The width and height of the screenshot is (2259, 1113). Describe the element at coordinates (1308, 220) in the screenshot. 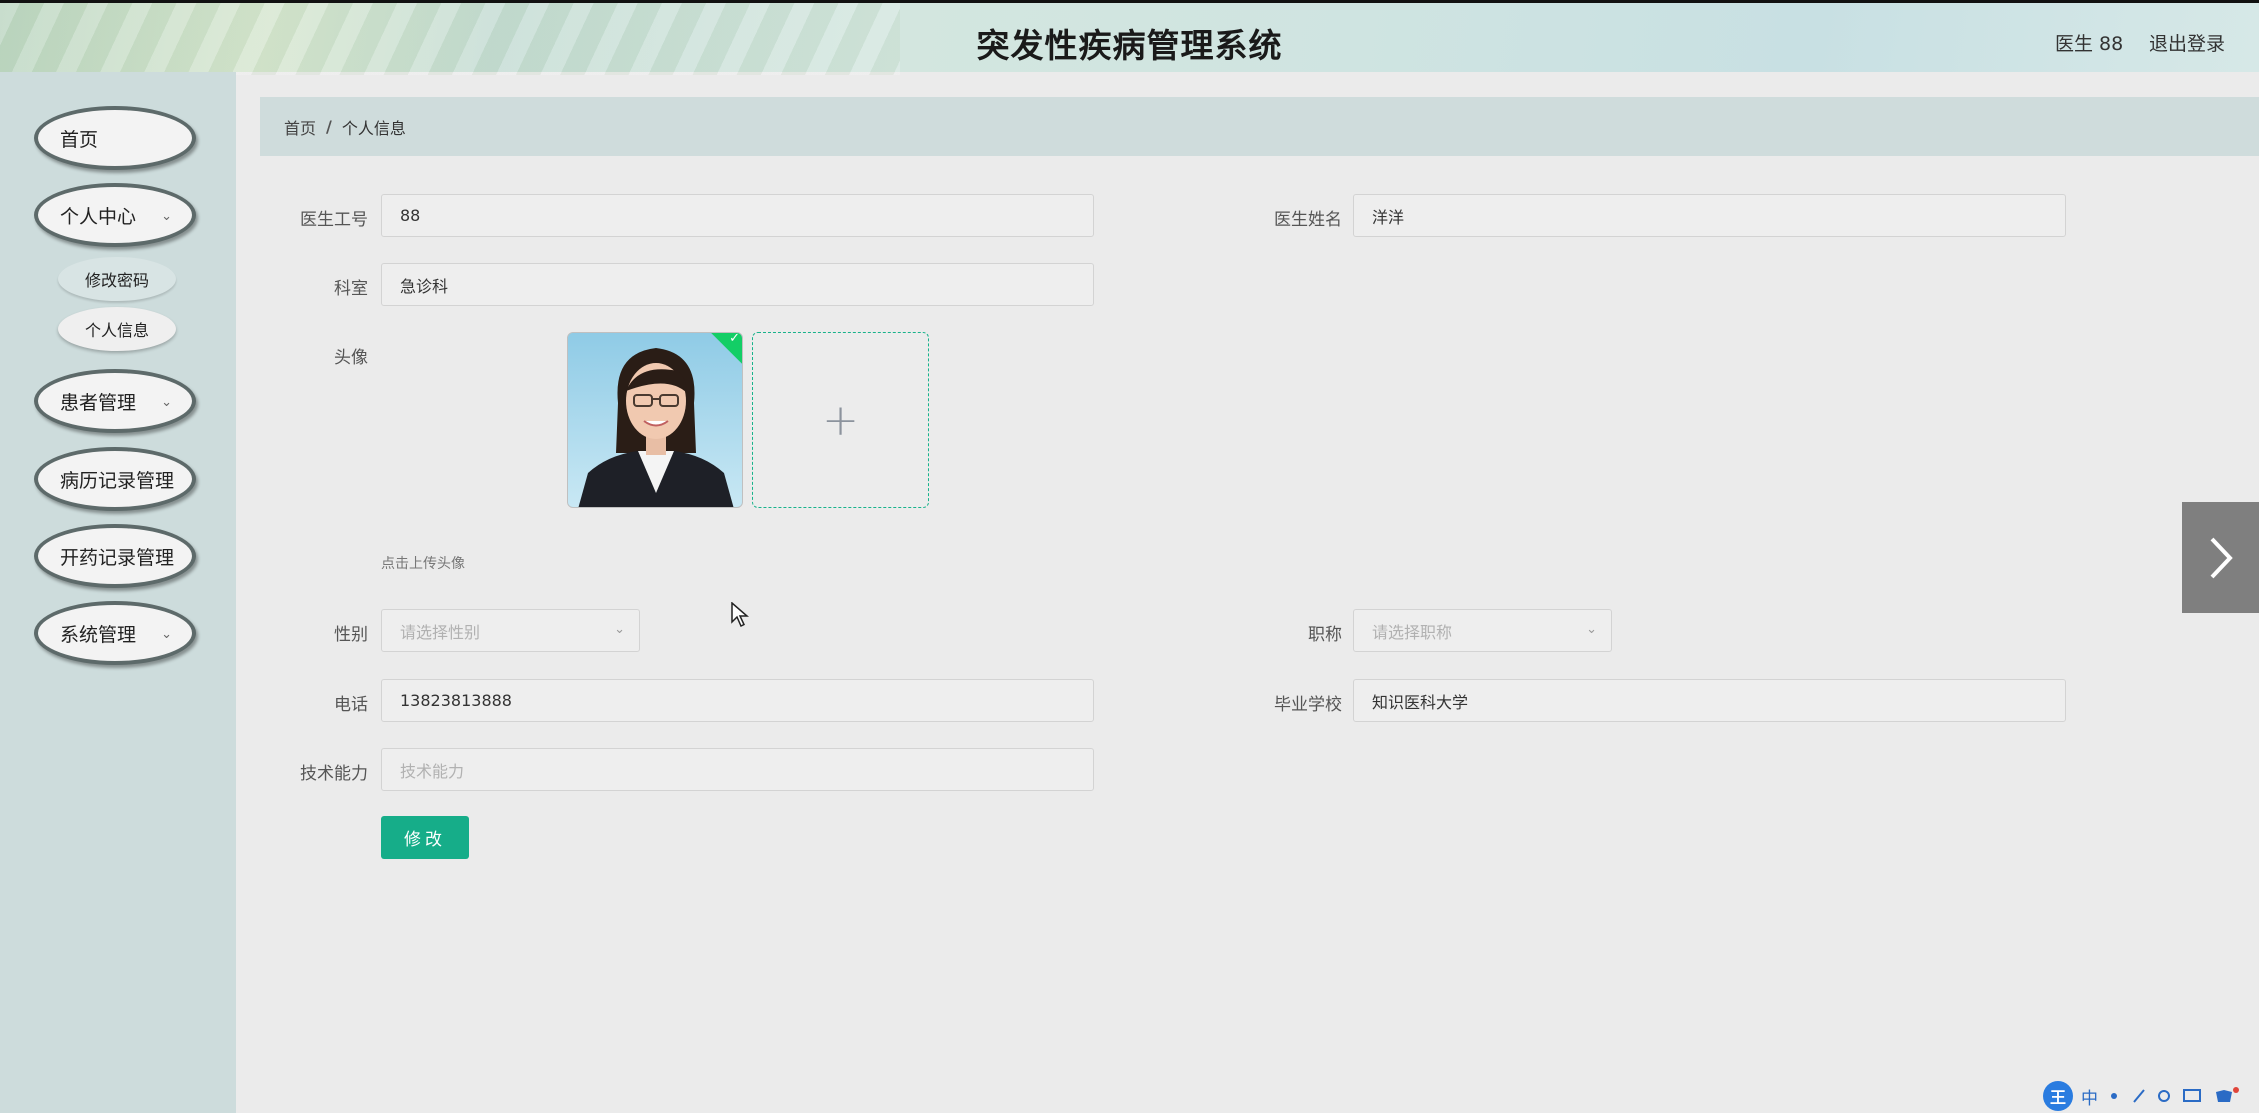

I see `doctor-name-label: 医生姓名` at that location.